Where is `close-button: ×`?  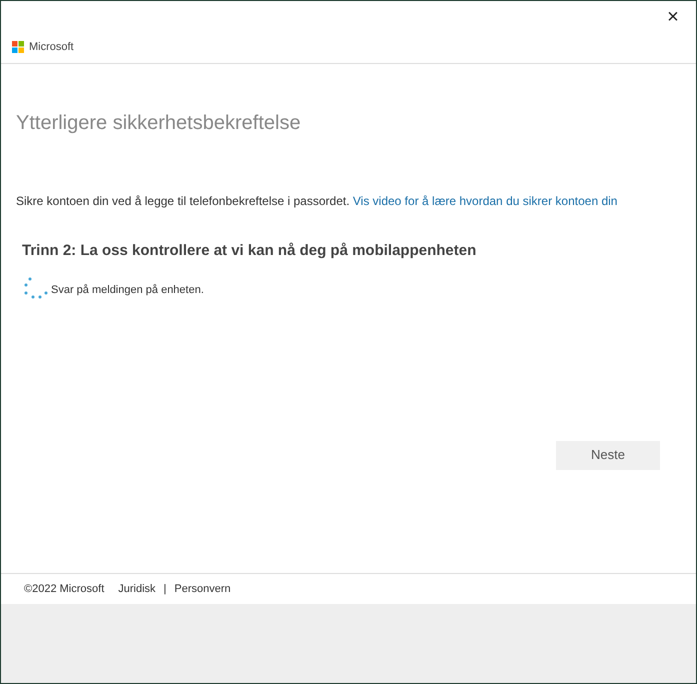 close-button: × is located at coordinates (673, 17).